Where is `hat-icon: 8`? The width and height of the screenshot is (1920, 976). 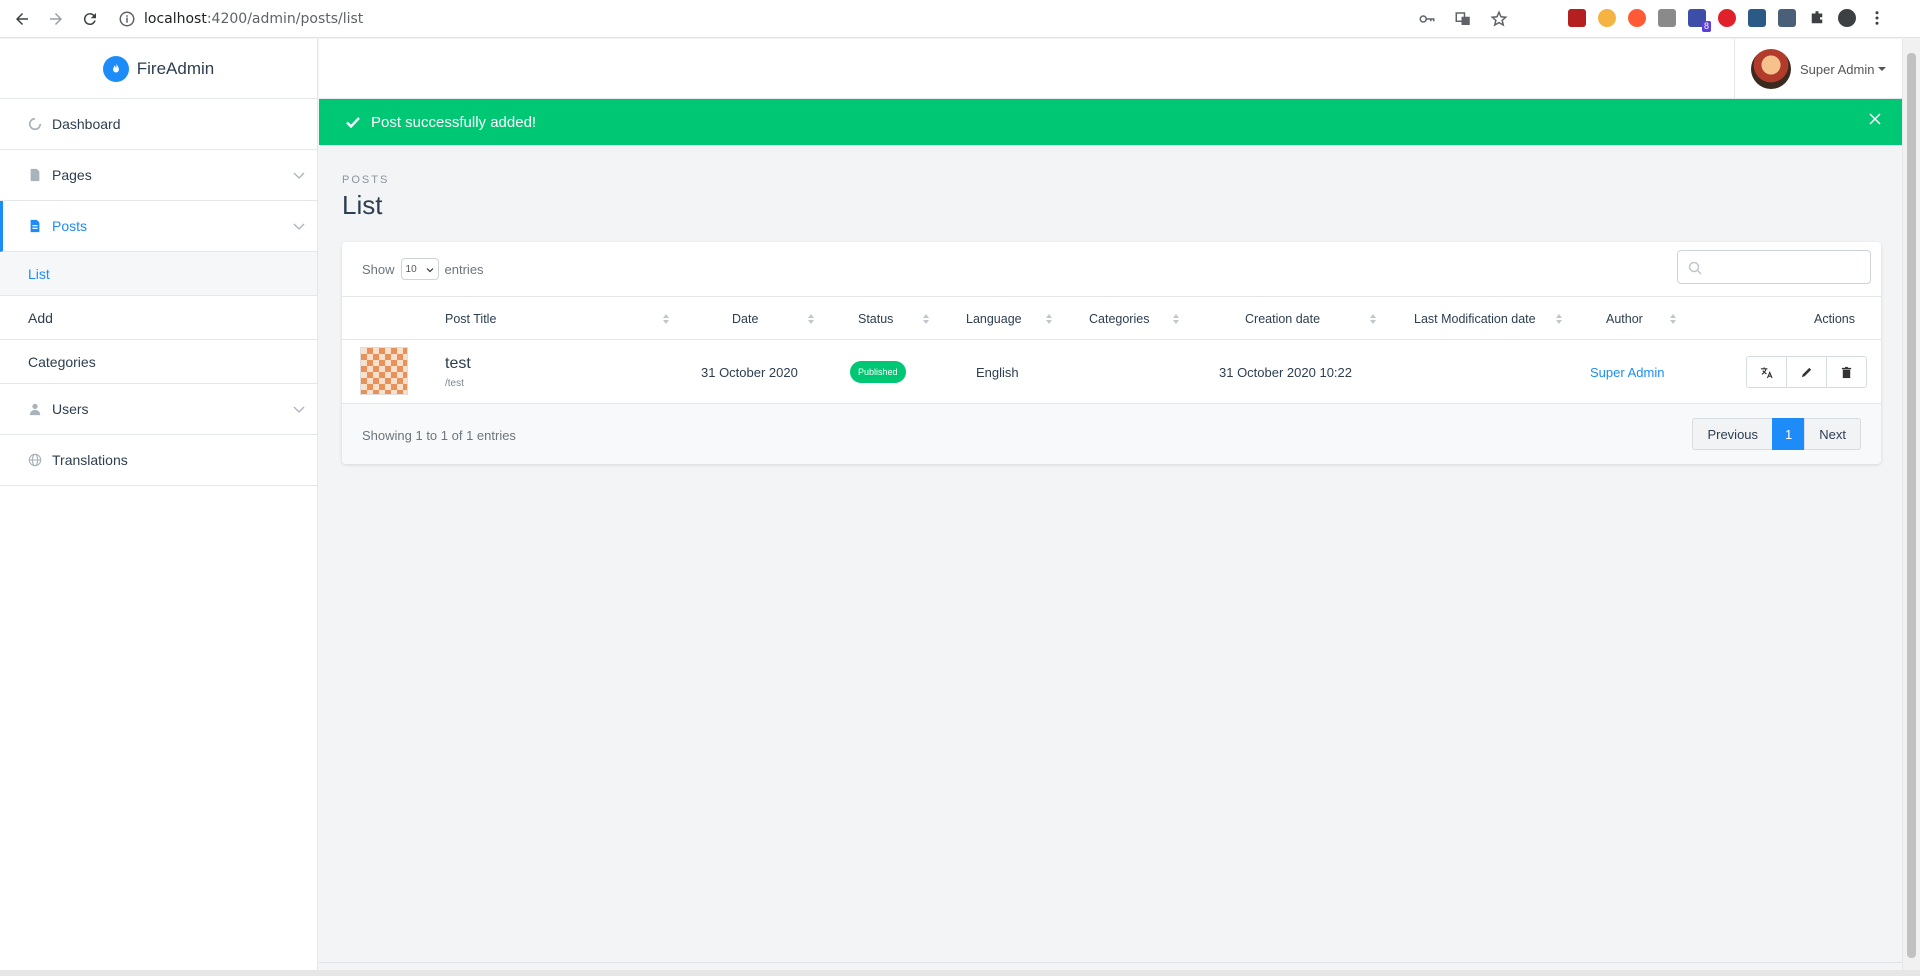 hat-icon: 8 is located at coordinates (1699, 20).